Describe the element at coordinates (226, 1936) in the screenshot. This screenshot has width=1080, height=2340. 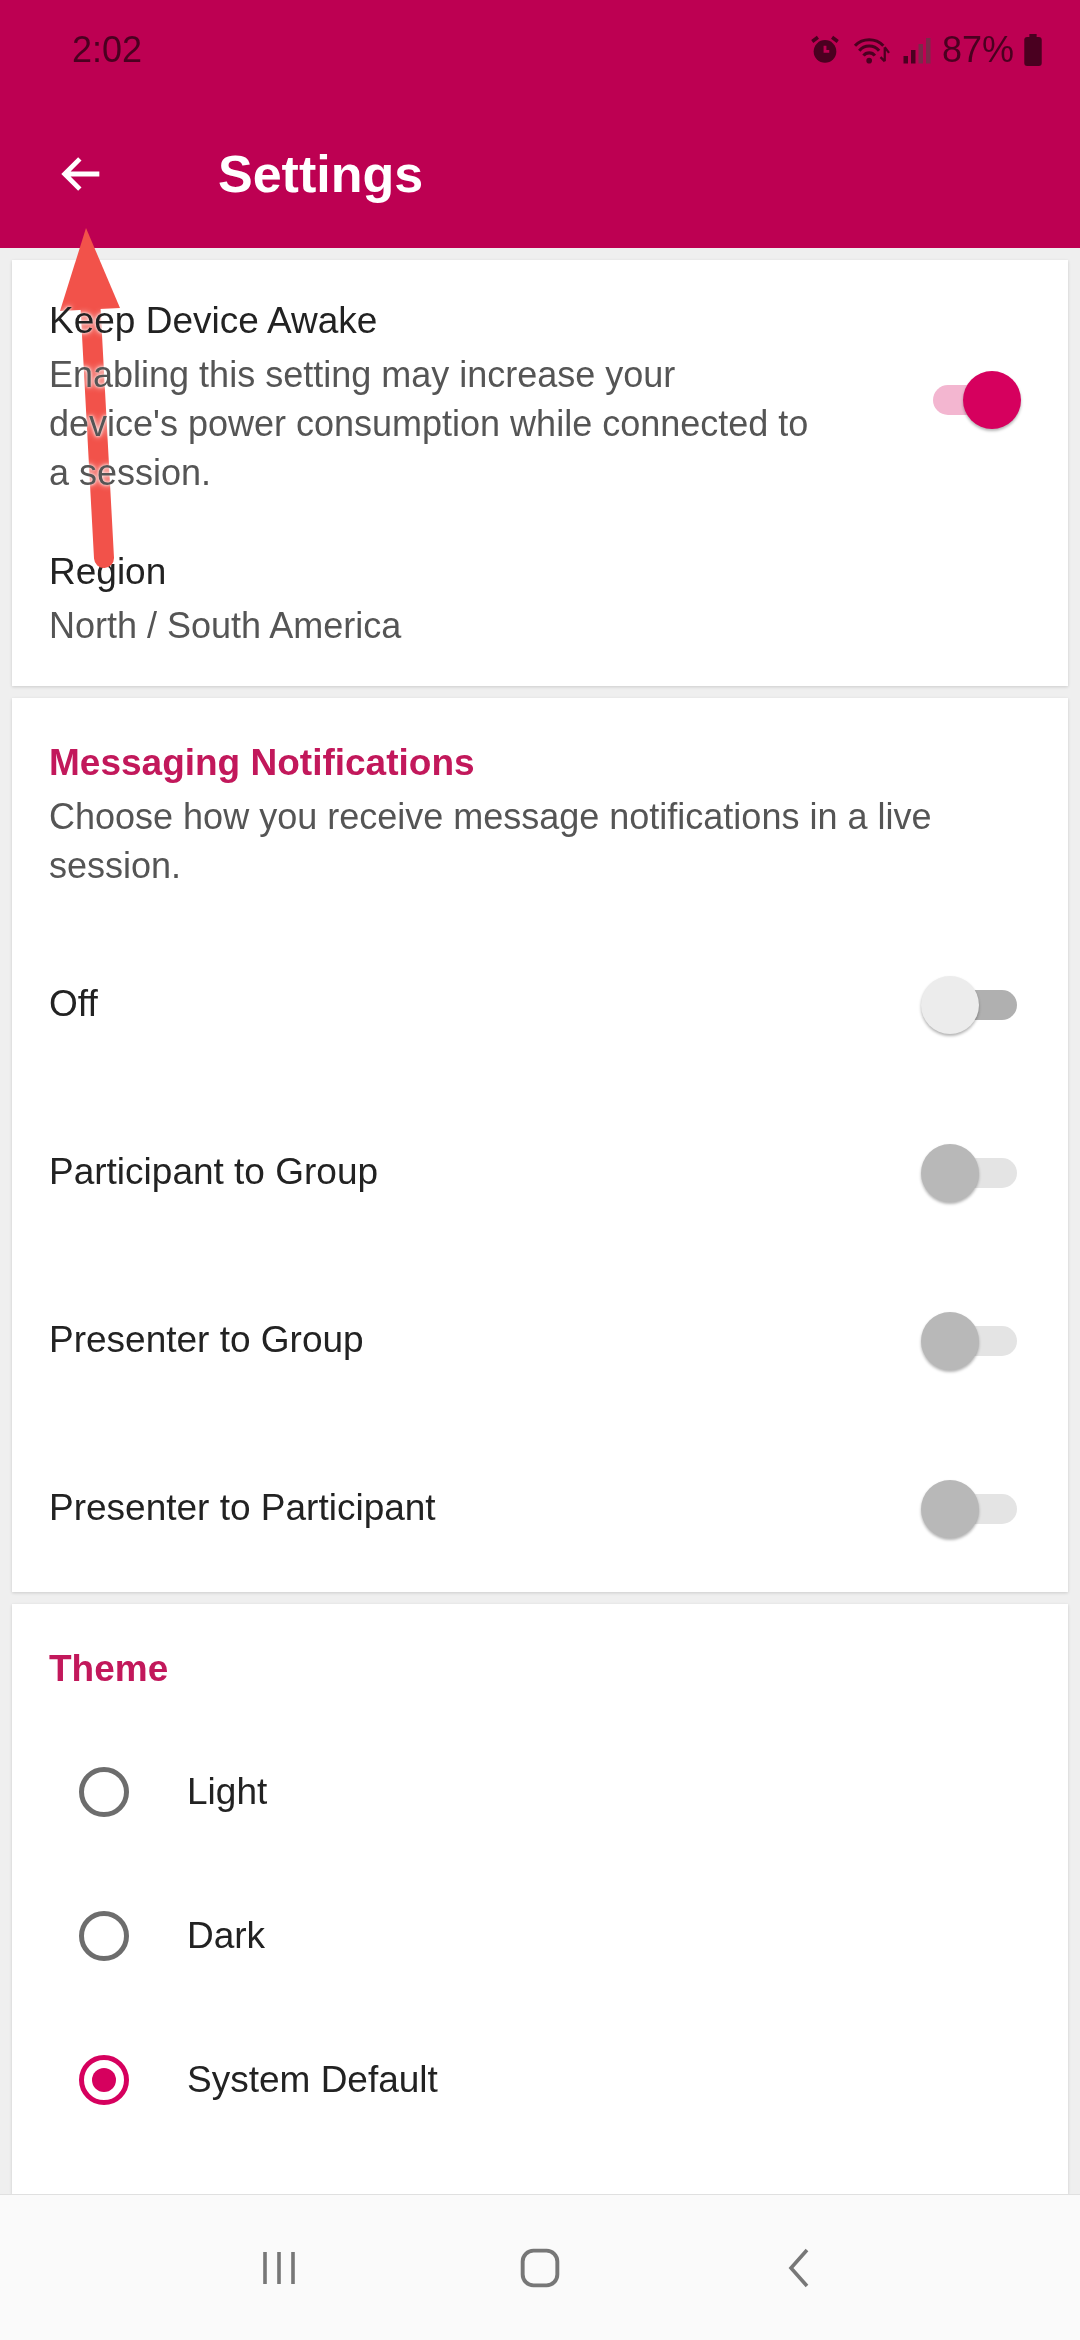
I see `option-label: Dark` at that location.